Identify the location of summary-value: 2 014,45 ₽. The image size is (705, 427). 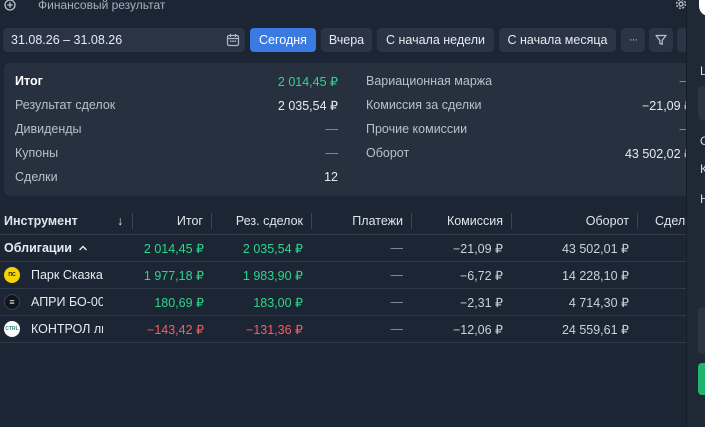
(307, 82).